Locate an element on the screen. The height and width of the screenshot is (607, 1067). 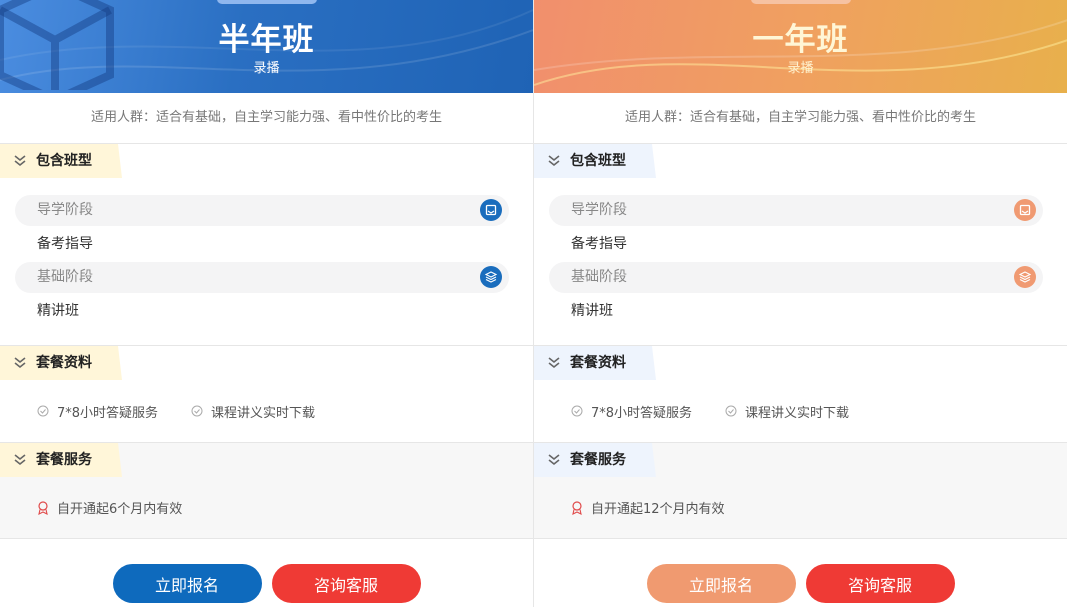
plan-header: 半年班 录播 is located at coordinates (266, 46).